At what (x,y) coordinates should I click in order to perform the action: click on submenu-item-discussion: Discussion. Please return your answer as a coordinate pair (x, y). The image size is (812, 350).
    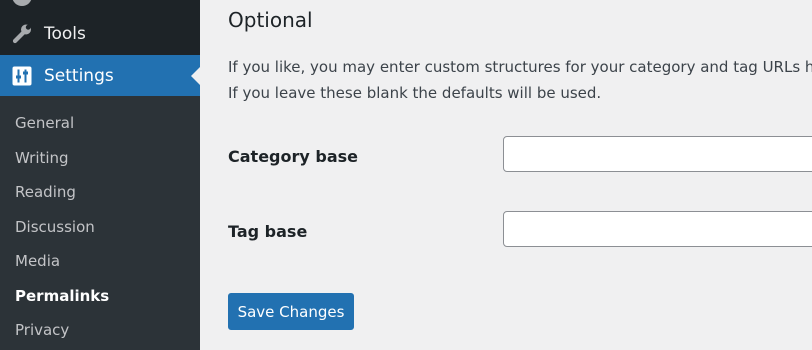
    Looking at the image, I should click on (55, 227).